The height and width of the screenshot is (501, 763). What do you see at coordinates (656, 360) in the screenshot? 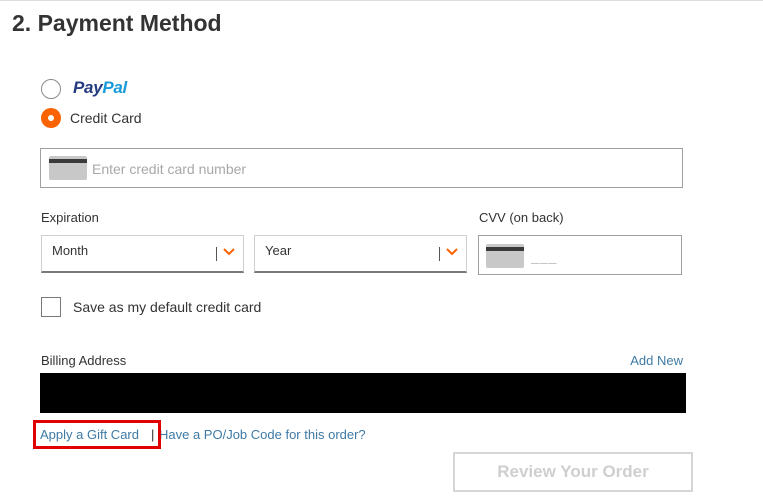
I see `add-new-link: Add New` at bounding box center [656, 360].